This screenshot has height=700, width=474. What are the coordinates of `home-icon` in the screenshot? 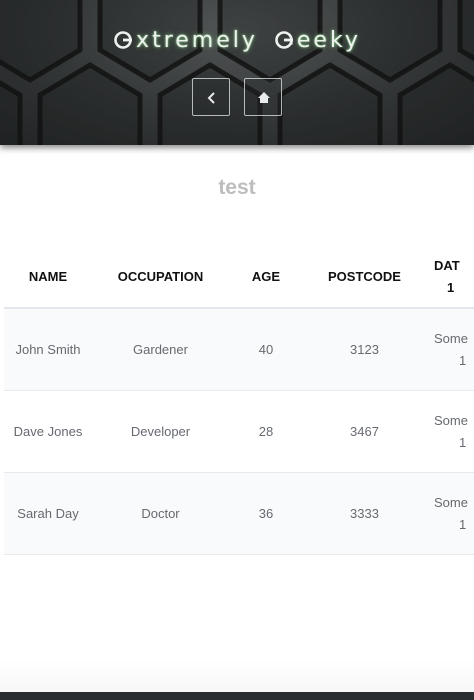 It's located at (264, 97).